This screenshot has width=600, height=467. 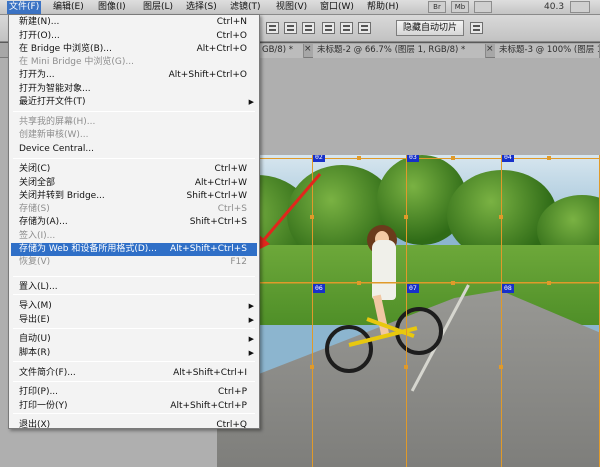 I want to click on menu-item-2: 打开(O)... Ctrl+O, so click(x=134, y=36).